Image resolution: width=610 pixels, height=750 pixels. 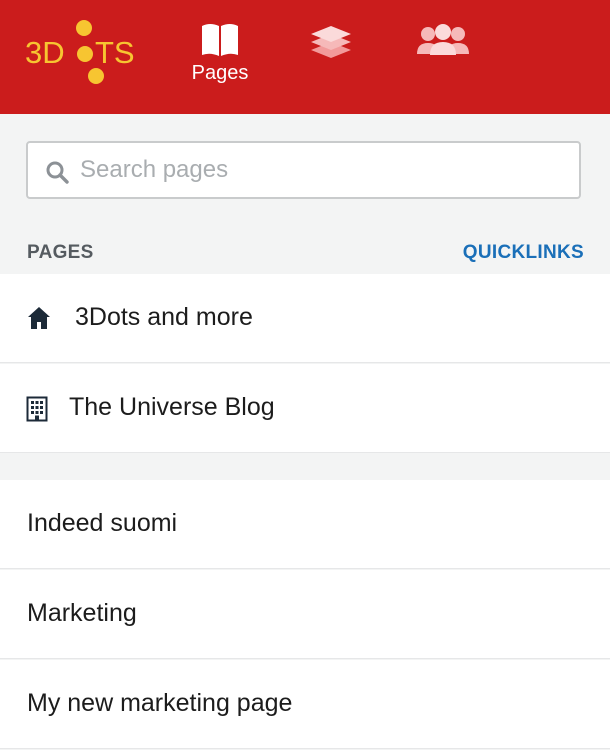 I want to click on quicklink-label: 3Dots and more, so click(x=164, y=317).